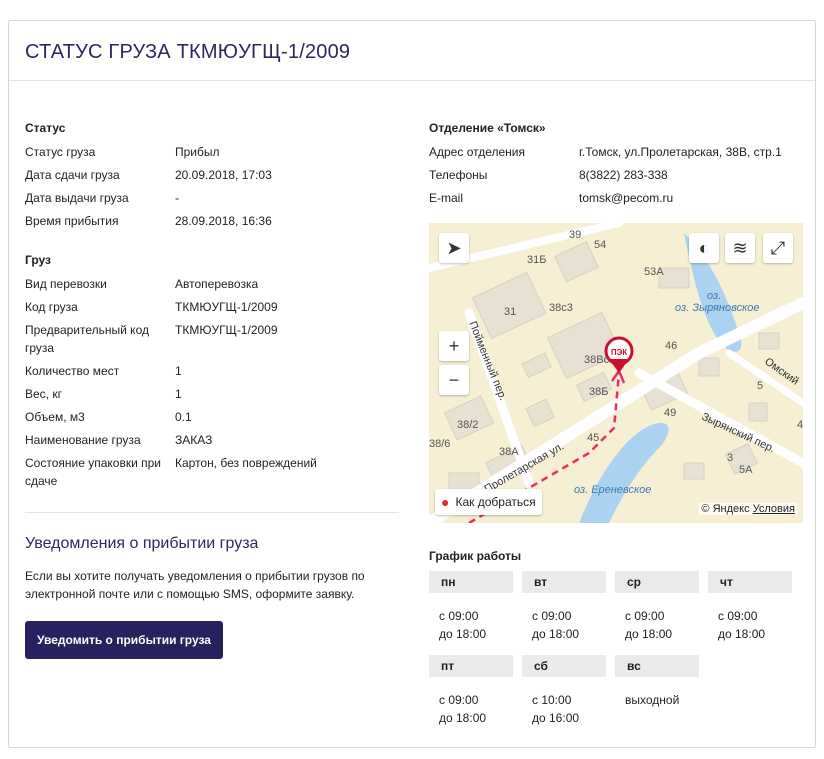 This screenshot has height=759, width=824. Describe the element at coordinates (691, 198) in the screenshot. I see `office-email-link: tomsk@pecom.ru` at that location.